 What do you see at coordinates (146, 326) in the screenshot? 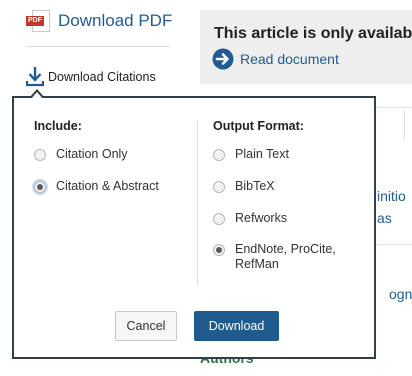
I see `cancel-button: Cancel` at bounding box center [146, 326].